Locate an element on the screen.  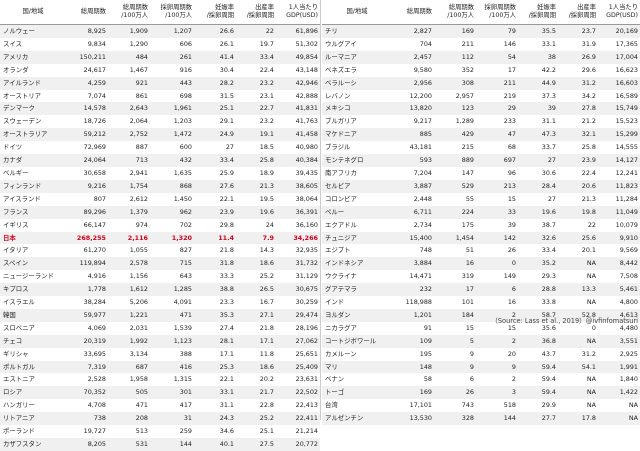
value-cell: 28.2 is located at coordinates (215, 83).